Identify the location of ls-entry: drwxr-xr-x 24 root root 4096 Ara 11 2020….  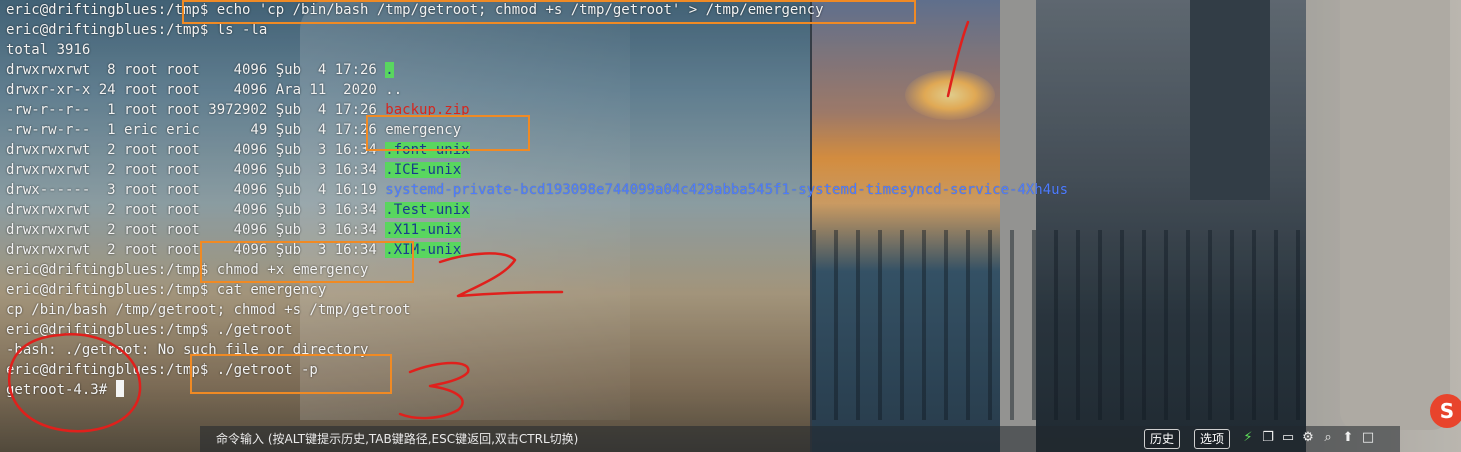
(537, 90).